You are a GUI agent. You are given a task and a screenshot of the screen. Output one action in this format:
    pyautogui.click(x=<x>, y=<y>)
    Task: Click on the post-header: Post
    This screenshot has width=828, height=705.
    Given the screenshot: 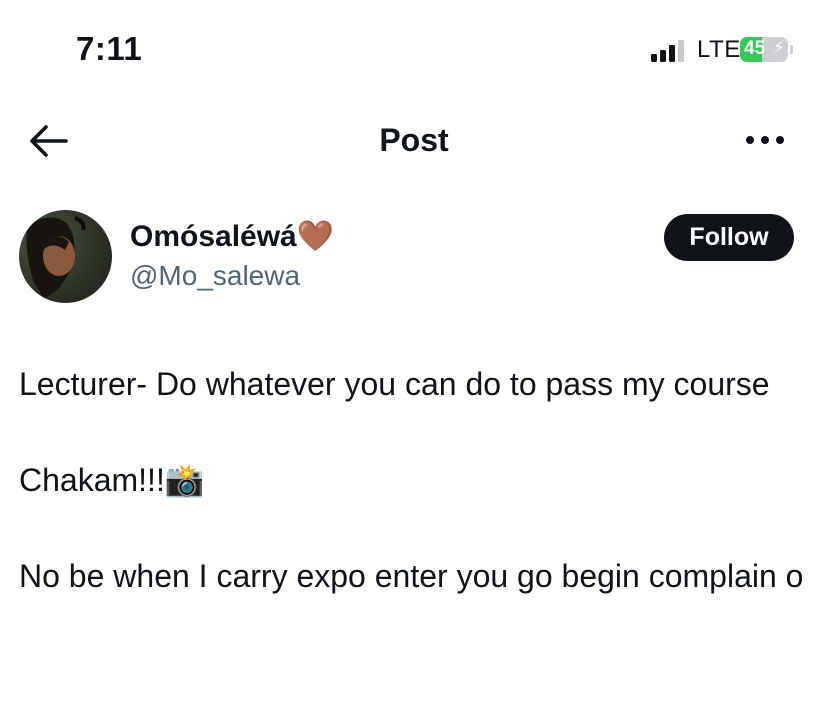 What is the action you would take?
    pyautogui.click(x=414, y=140)
    